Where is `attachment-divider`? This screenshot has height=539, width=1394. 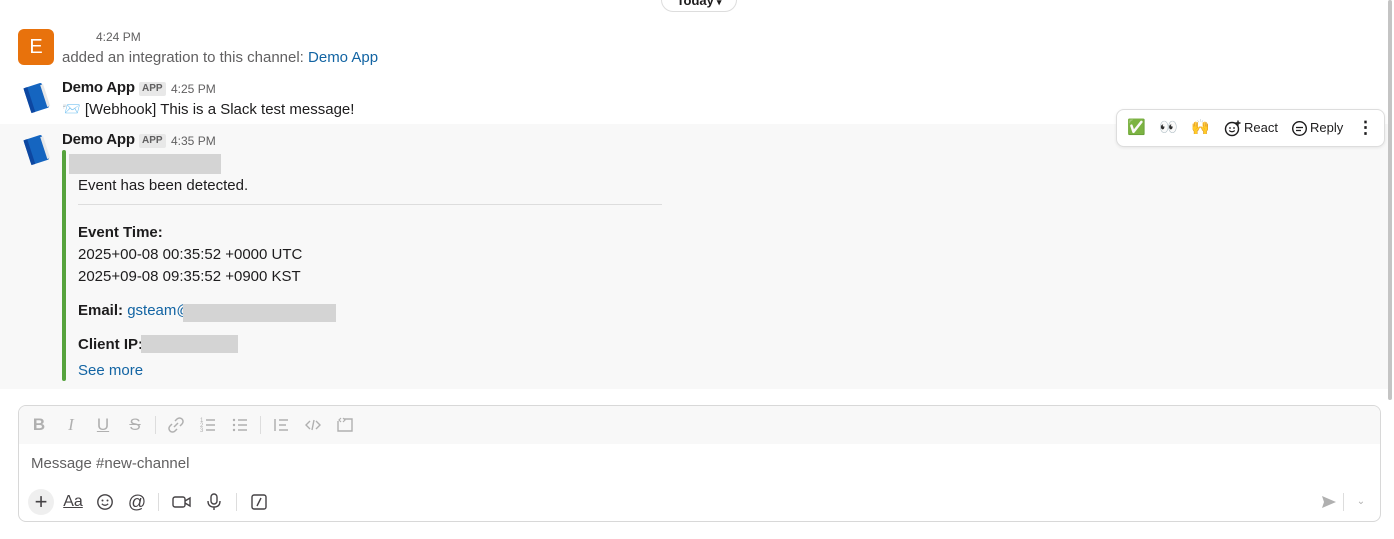
attachment-divider is located at coordinates (370, 204).